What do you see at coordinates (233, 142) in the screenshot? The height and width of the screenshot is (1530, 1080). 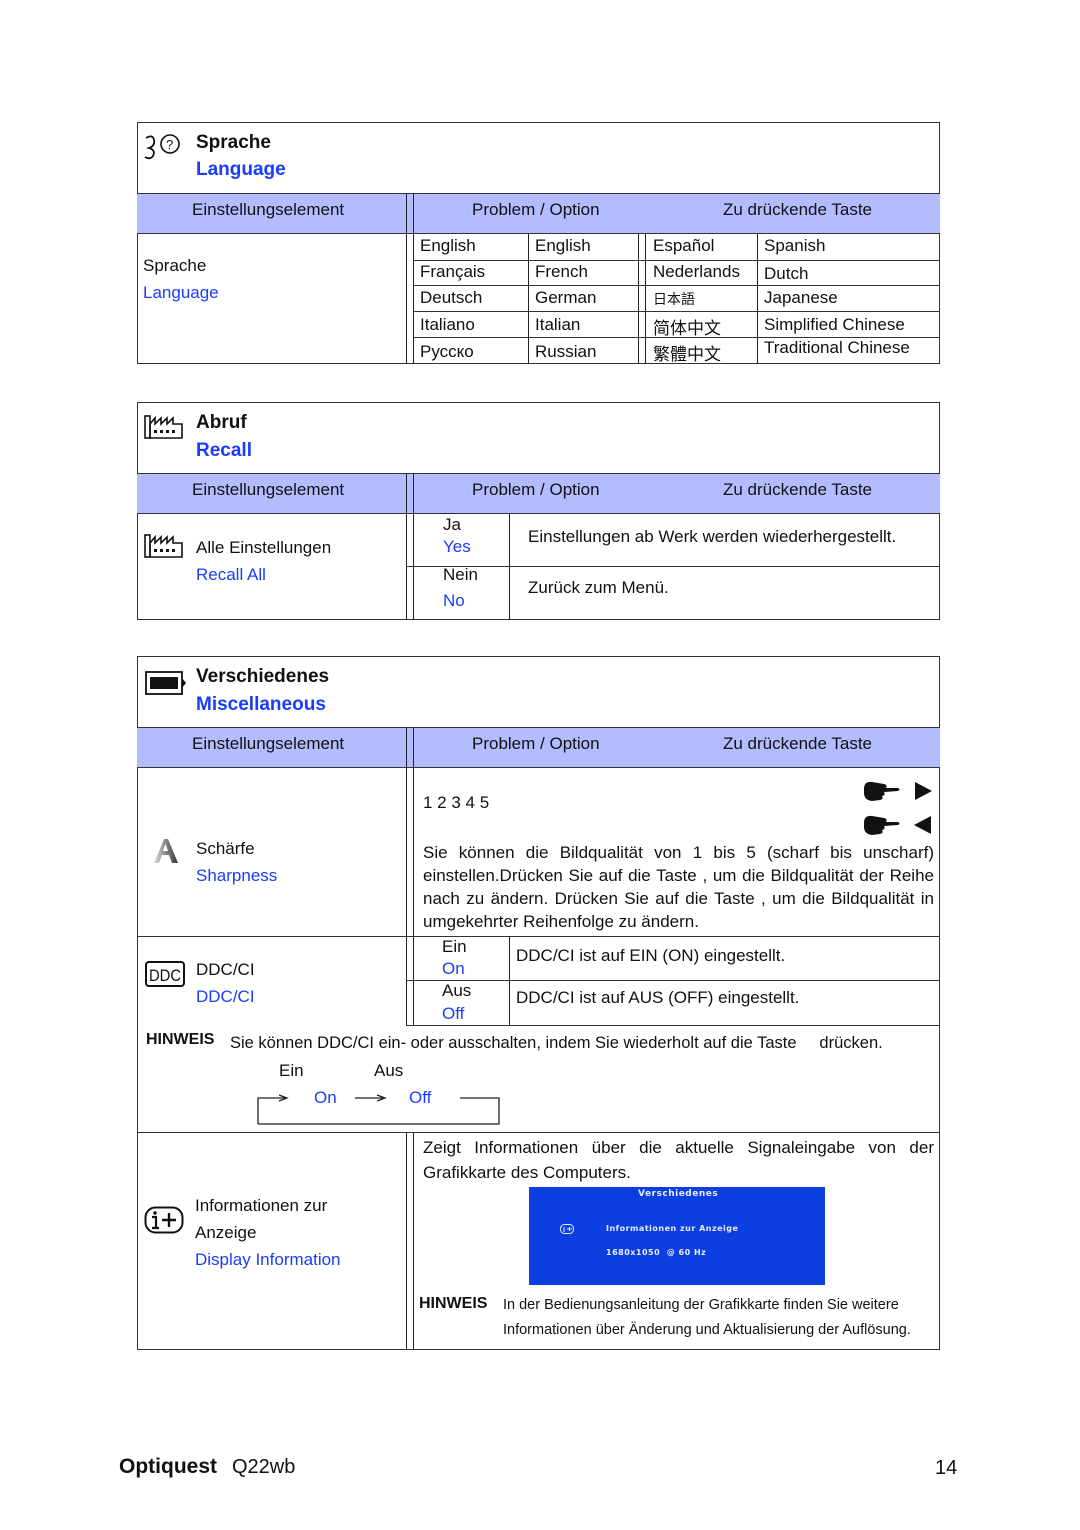 I see `language-title-de: Sprache` at bounding box center [233, 142].